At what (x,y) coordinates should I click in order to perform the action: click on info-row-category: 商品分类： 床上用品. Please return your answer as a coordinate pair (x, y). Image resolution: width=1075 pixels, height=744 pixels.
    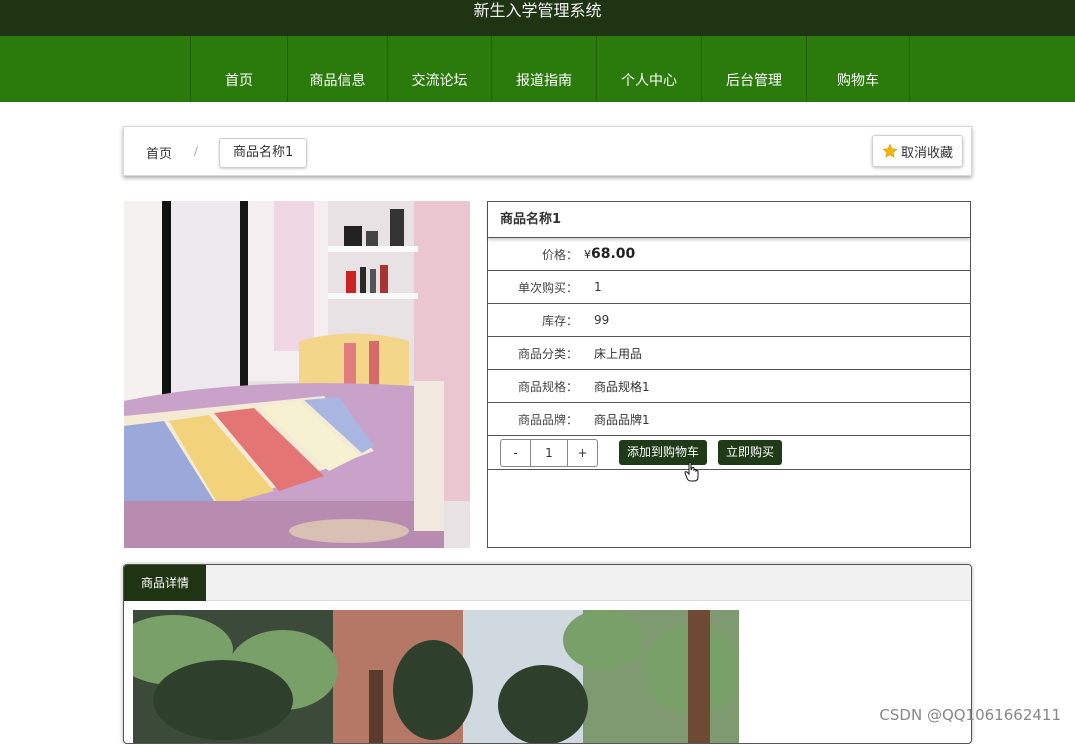
    Looking at the image, I should click on (729, 353).